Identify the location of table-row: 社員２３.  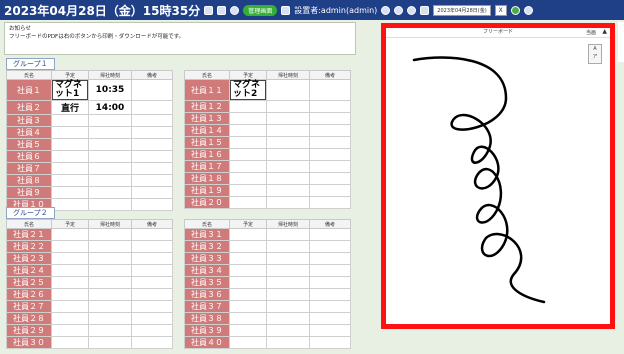
(89, 258).